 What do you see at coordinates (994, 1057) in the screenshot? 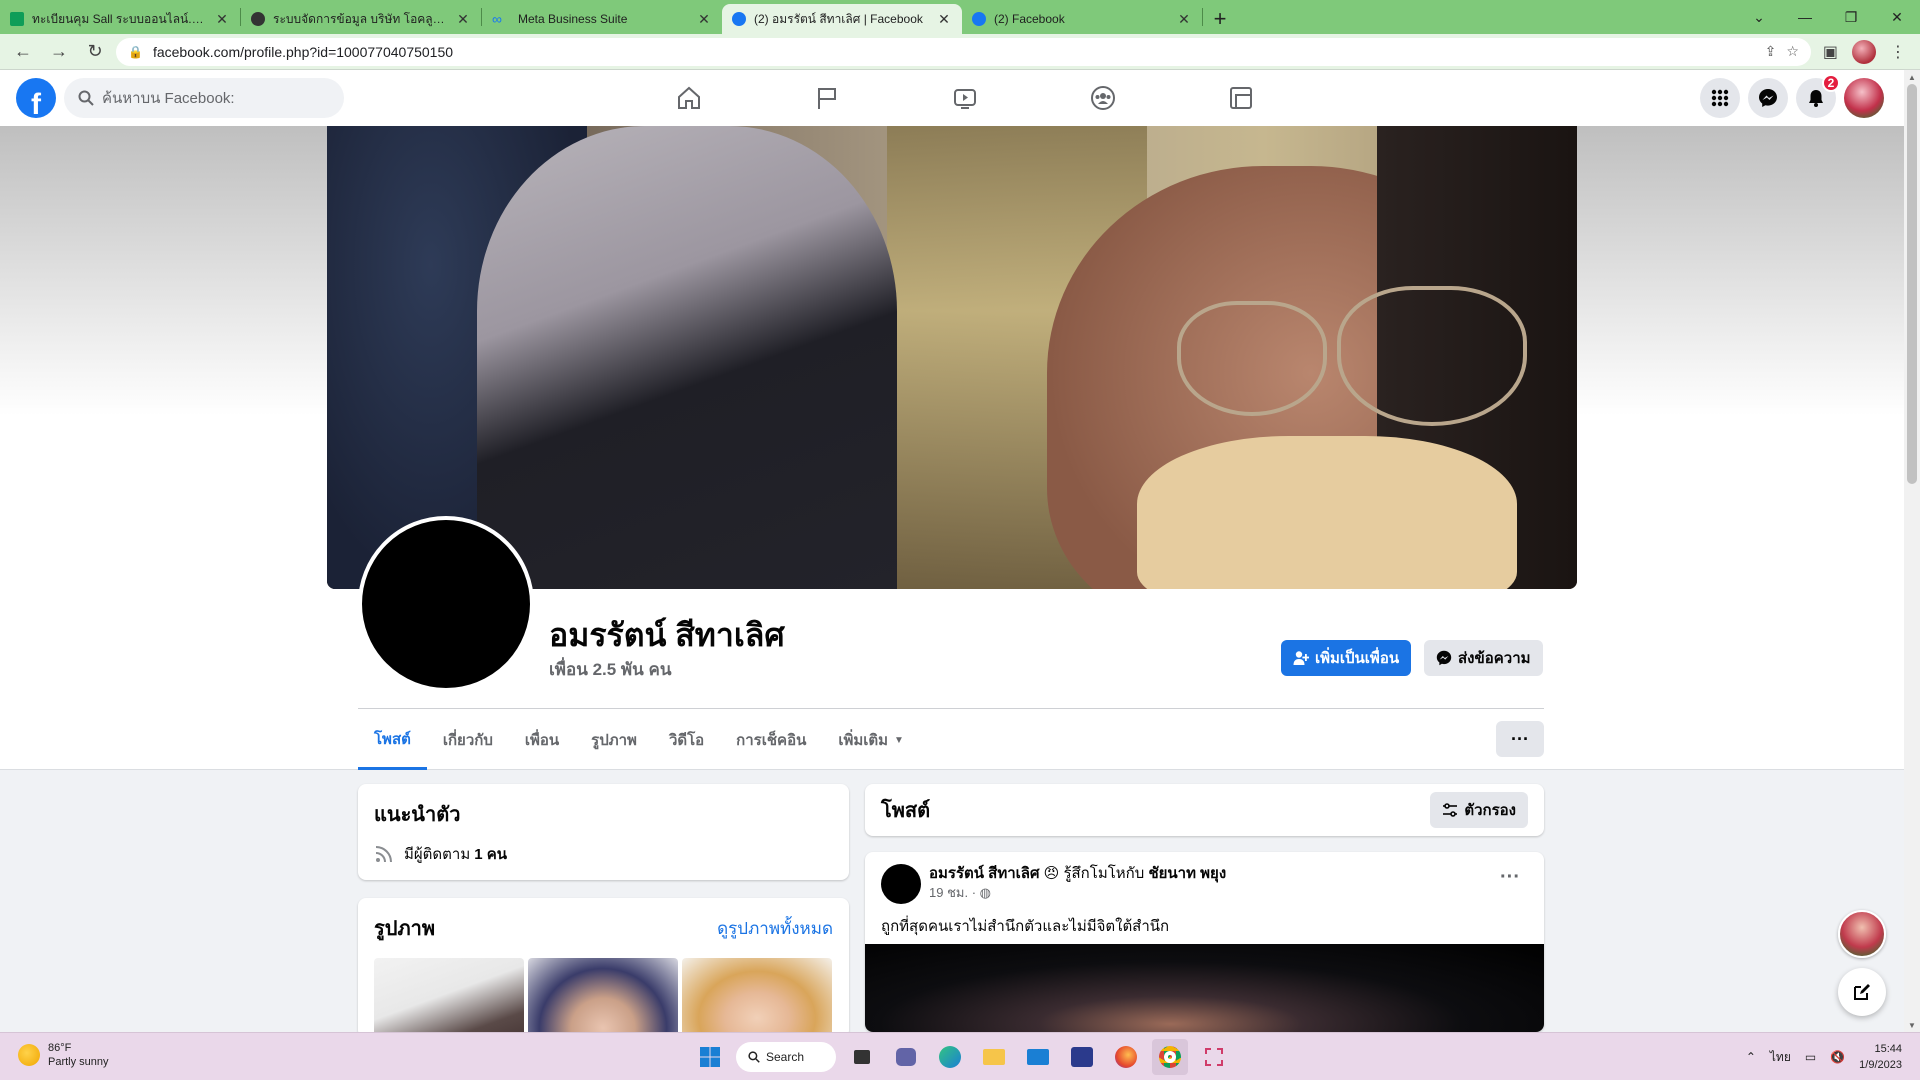
I see `file-explorer-icon` at bounding box center [994, 1057].